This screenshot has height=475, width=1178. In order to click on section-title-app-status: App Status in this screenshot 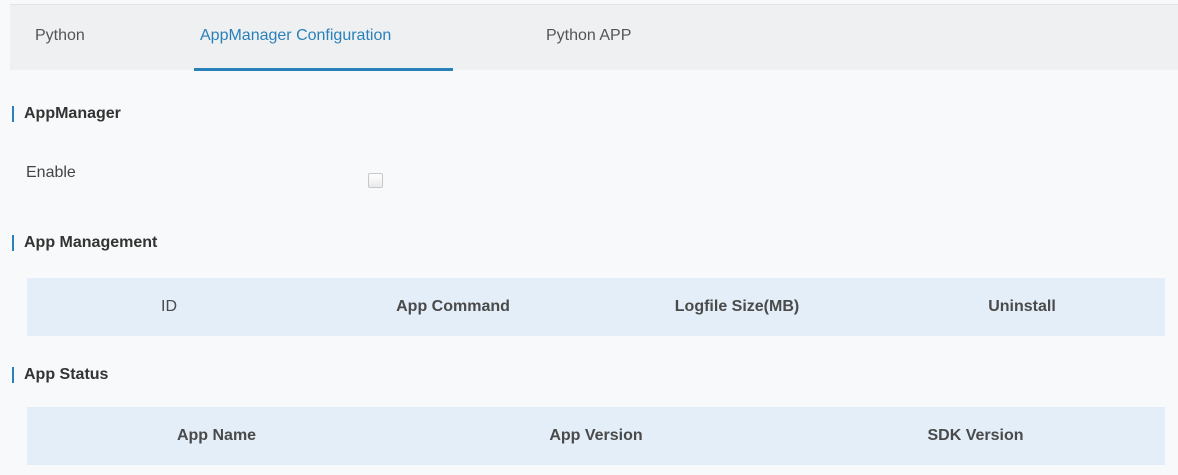, I will do `click(60, 375)`.